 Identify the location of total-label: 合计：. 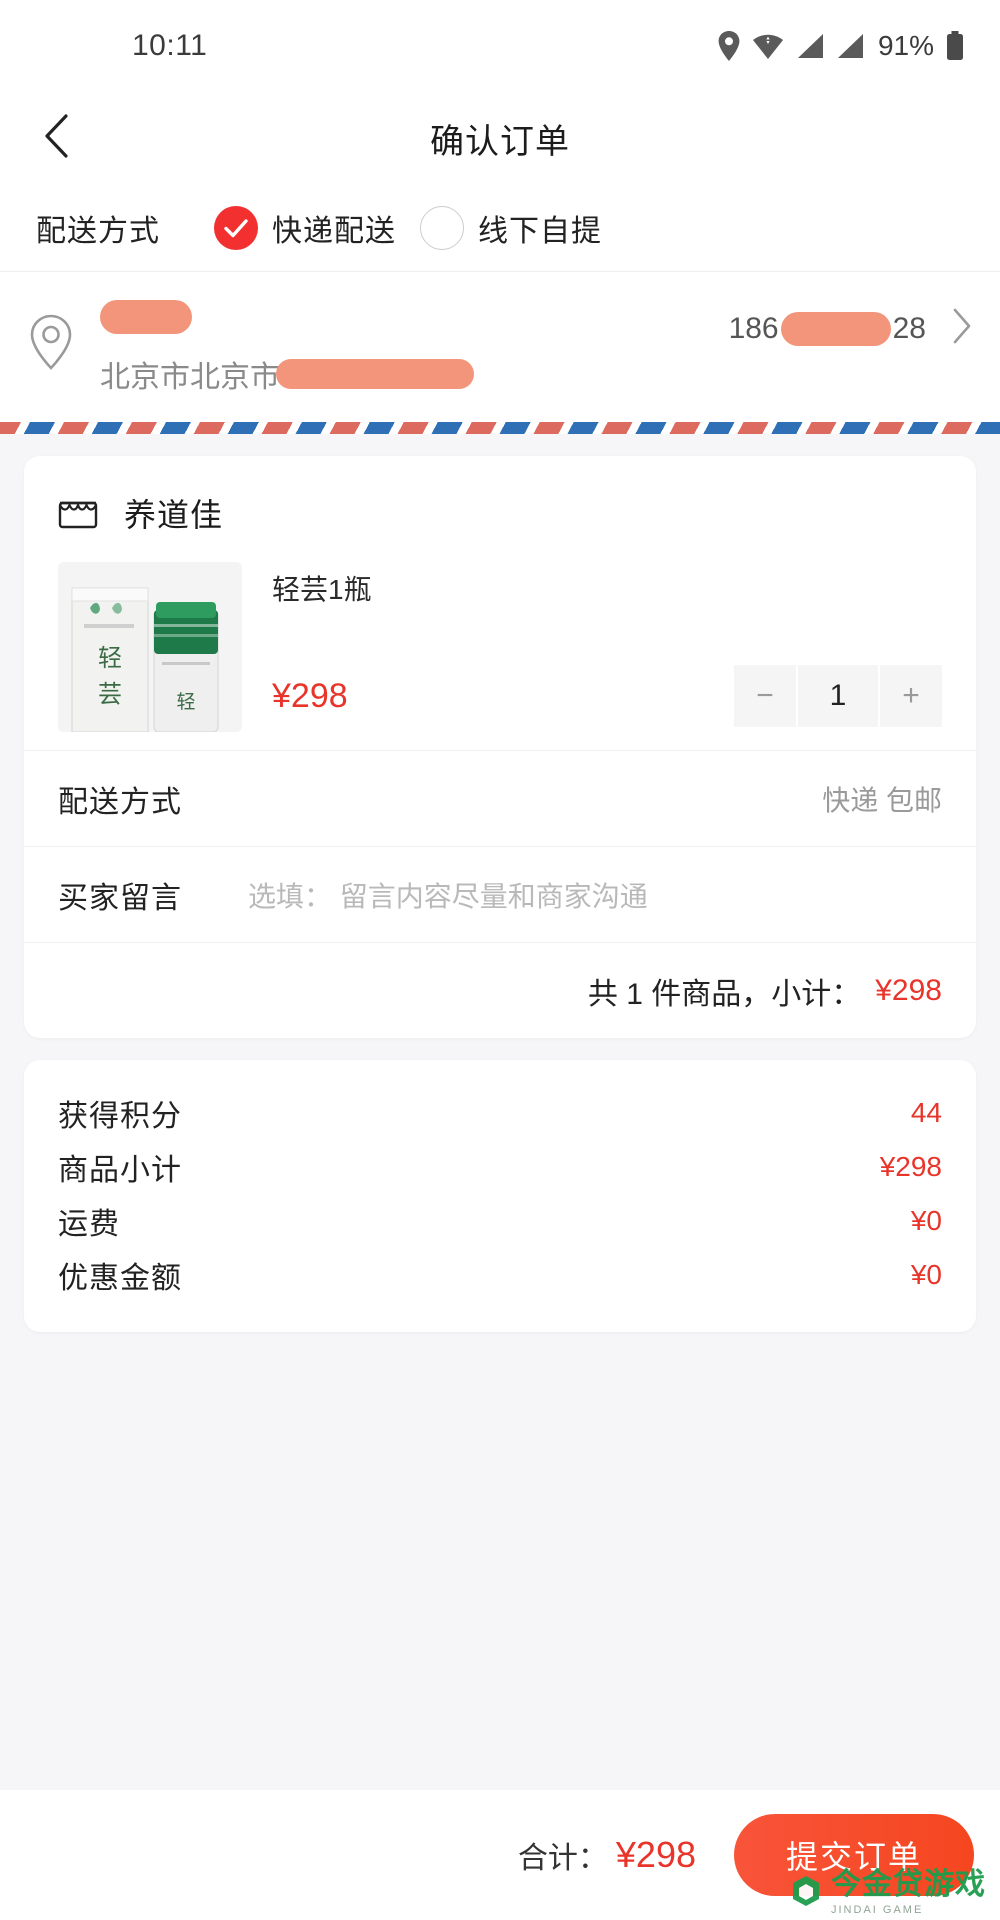
(562, 1858).